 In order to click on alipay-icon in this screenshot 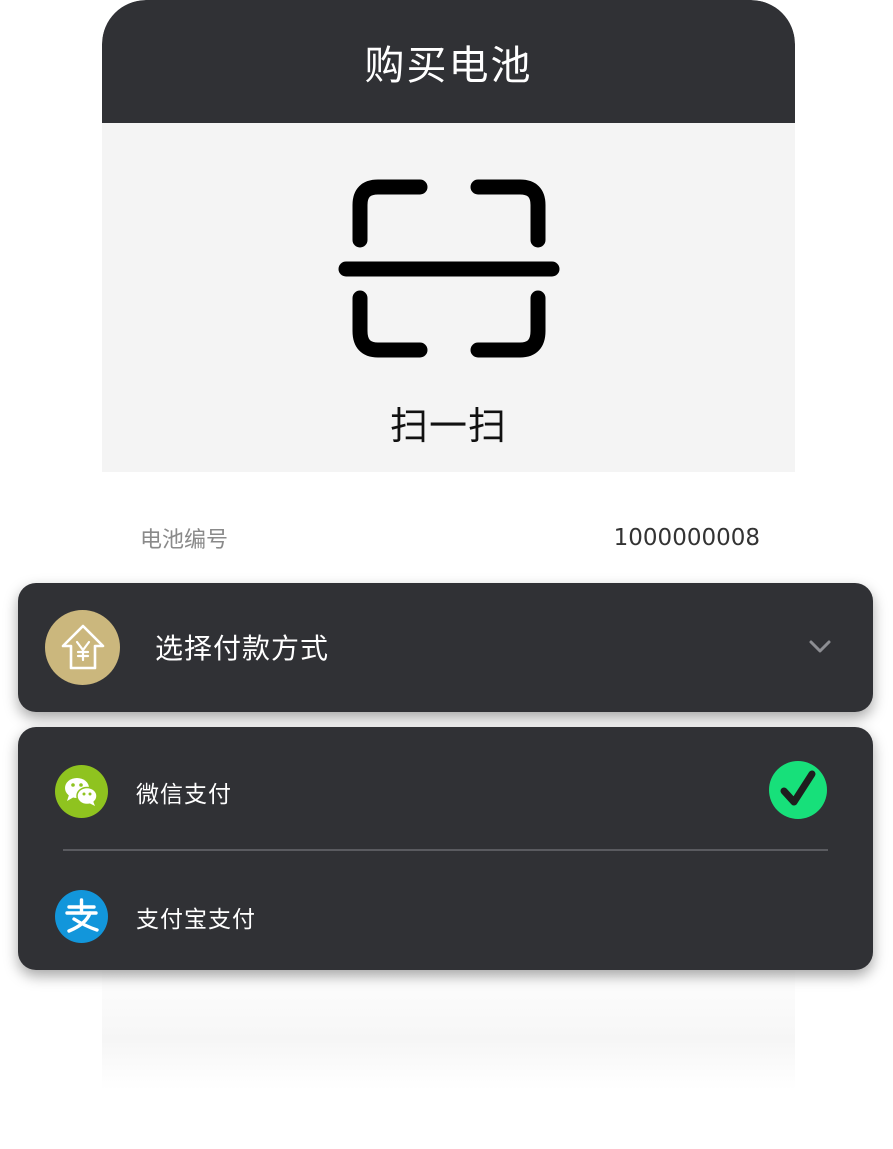, I will do `click(81, 916)`.